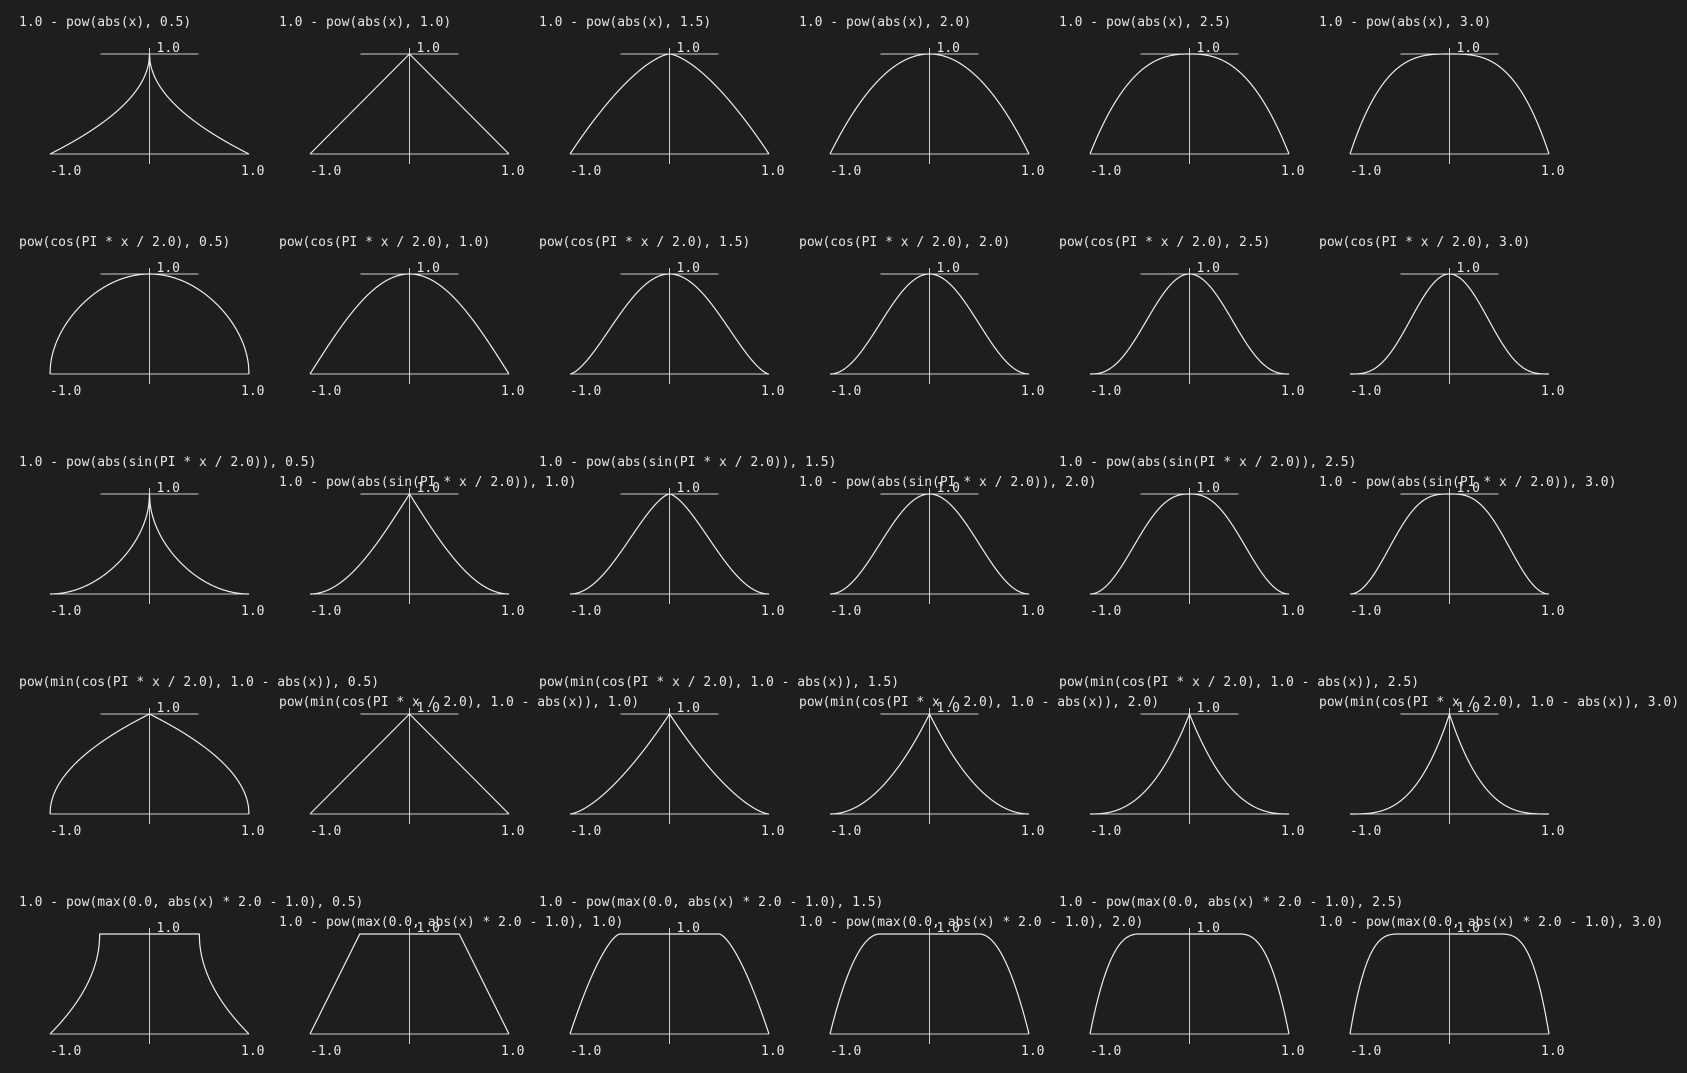  Describe the element at coordinates (1405, 22) in the screenshot. I see `chart-title: 1.0 - pow(abs(x), 3.0)` at that location.